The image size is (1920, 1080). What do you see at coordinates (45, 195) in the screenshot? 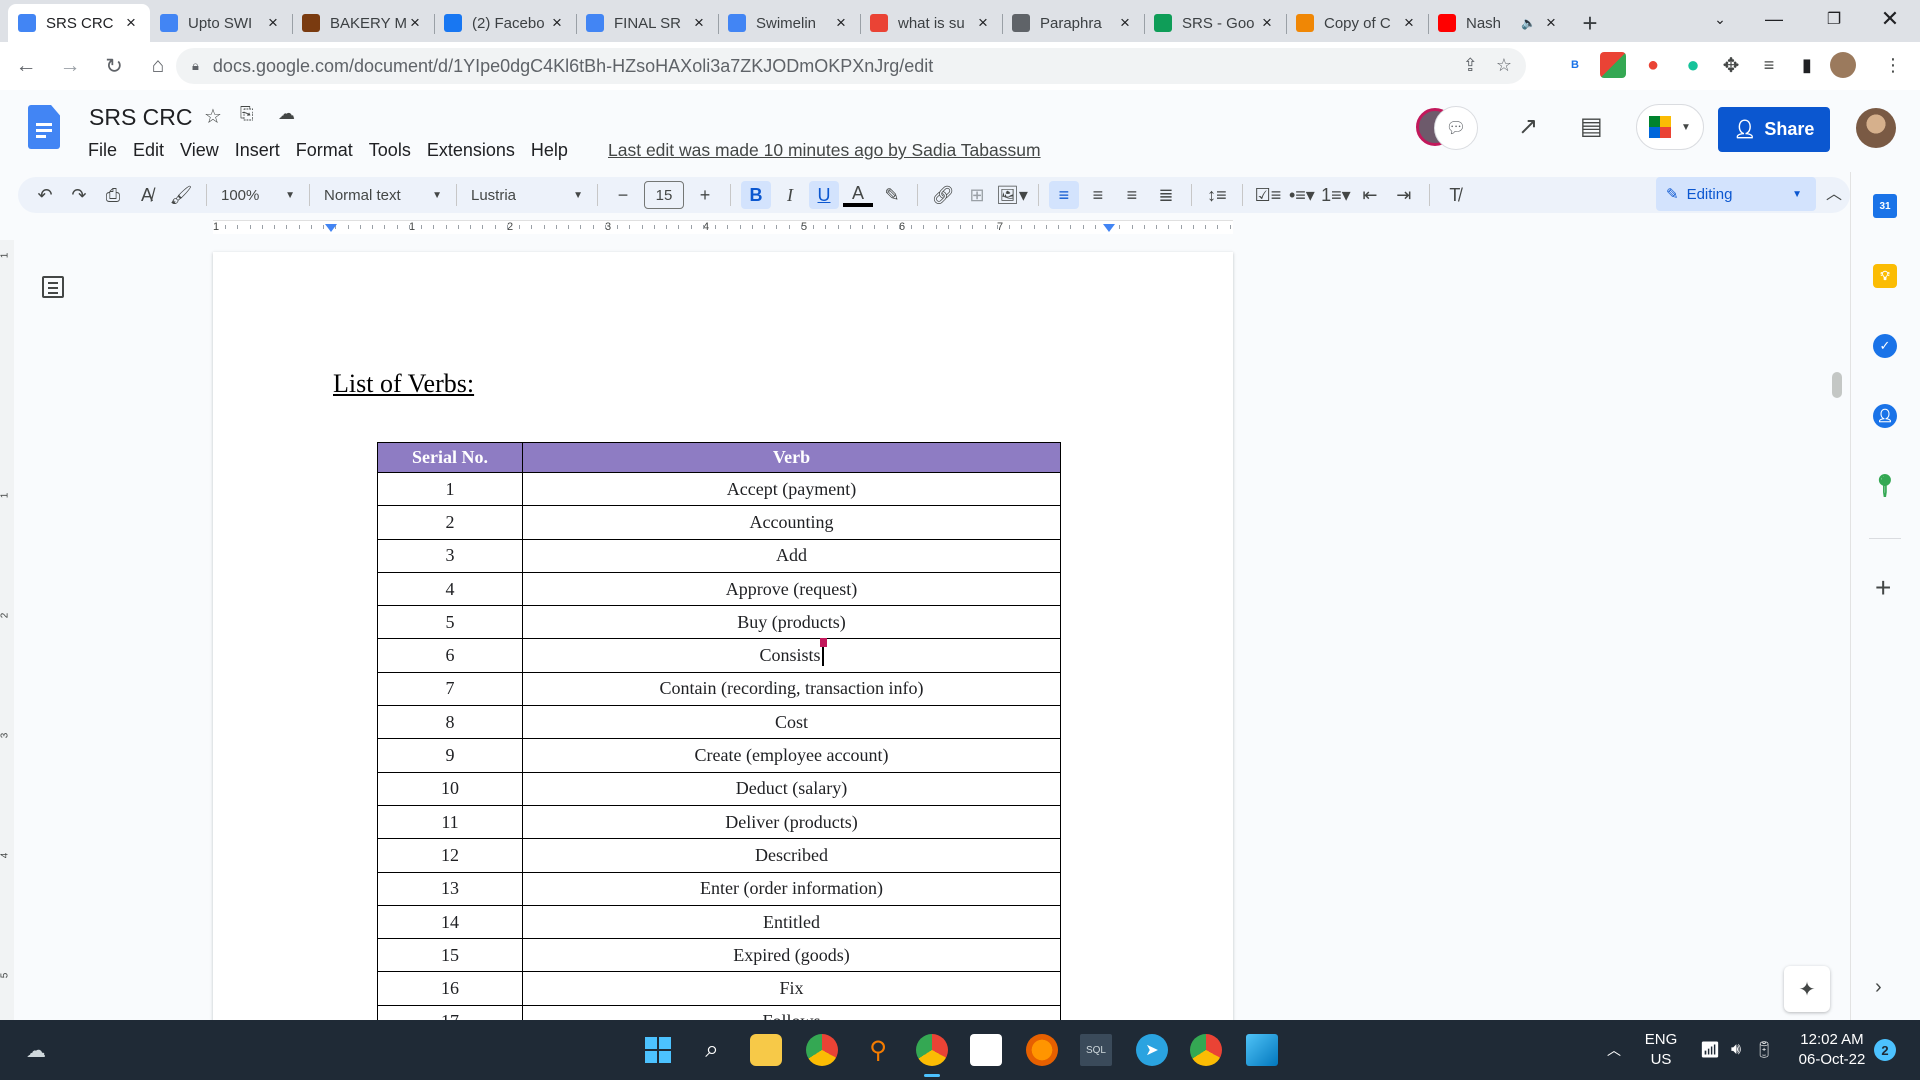
I see `undo-icon: ↶` at bounding box center [45, 195].